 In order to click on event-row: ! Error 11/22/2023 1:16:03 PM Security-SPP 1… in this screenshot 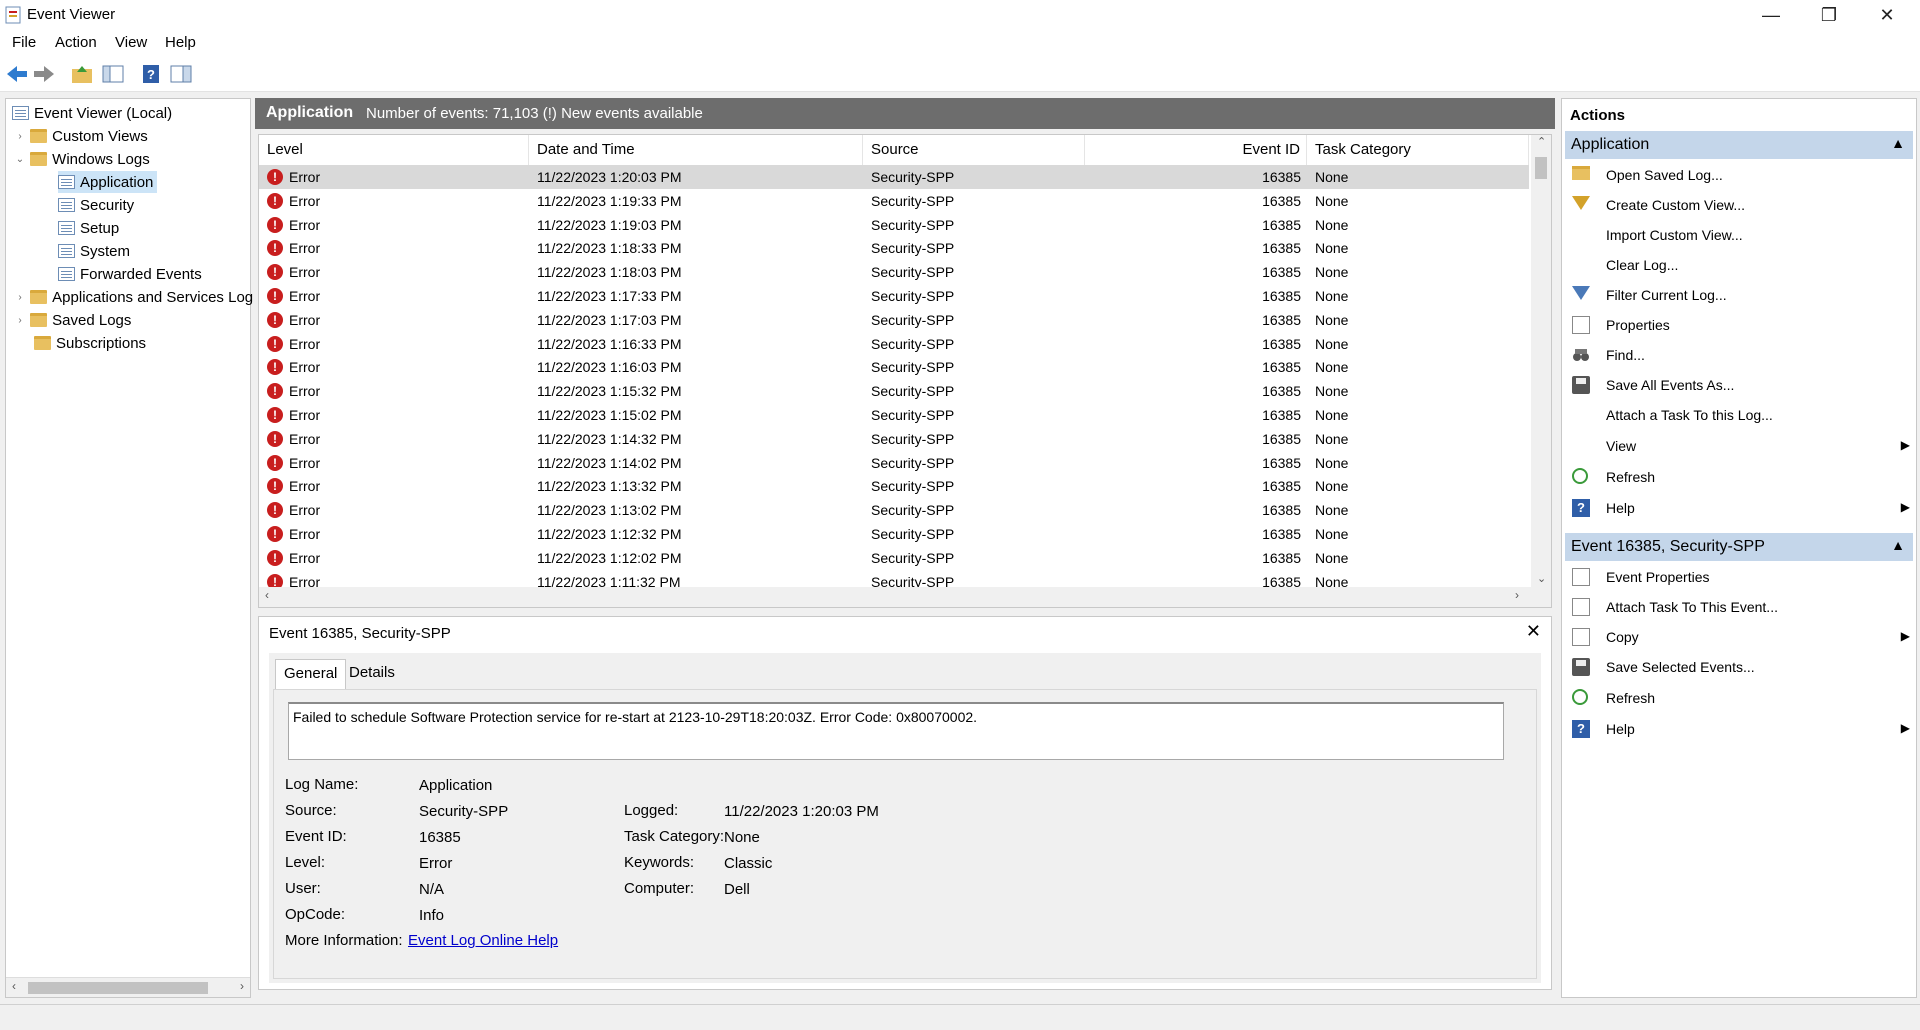, I will do `click(894, 367)`.